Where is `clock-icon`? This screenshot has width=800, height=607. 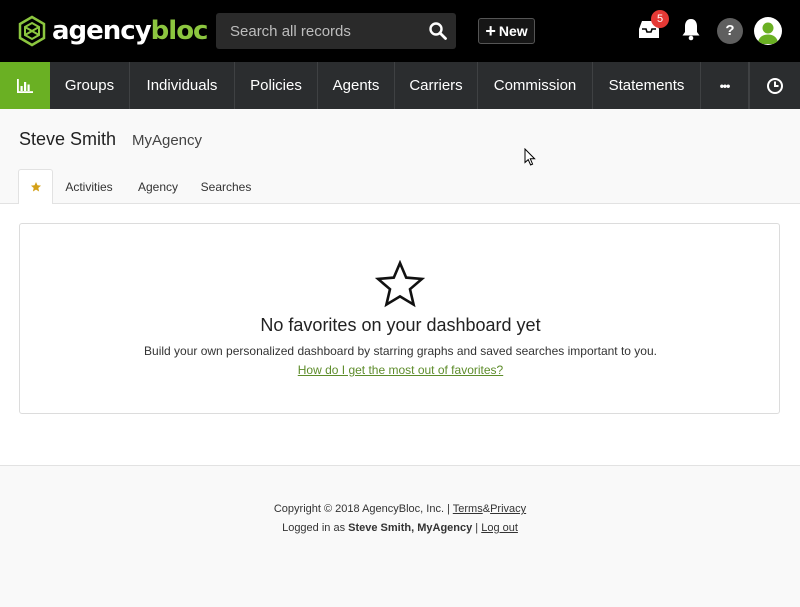 clock-icon is located at coordinates (775, 85).